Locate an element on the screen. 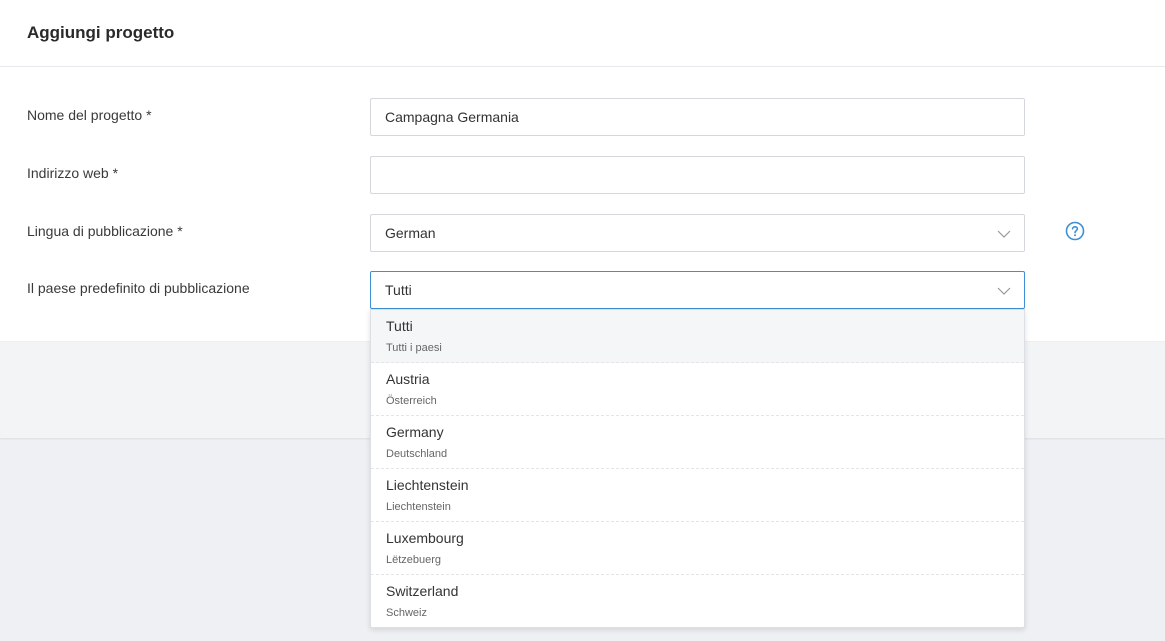  country-select-value: Tutti is located at coordinates (398, 290).